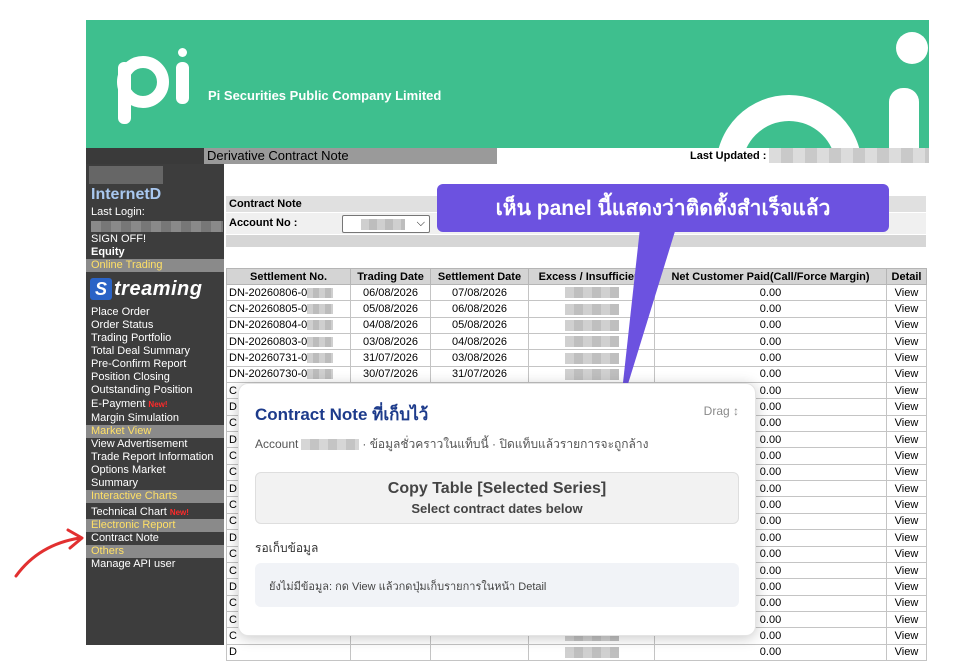 This screenshot has width=960, height=665. What do you see at coordinates (122, 325) in the screenshot?
I see `sidebar-item-order-status: Order Status` at bounding box center [122, 325].